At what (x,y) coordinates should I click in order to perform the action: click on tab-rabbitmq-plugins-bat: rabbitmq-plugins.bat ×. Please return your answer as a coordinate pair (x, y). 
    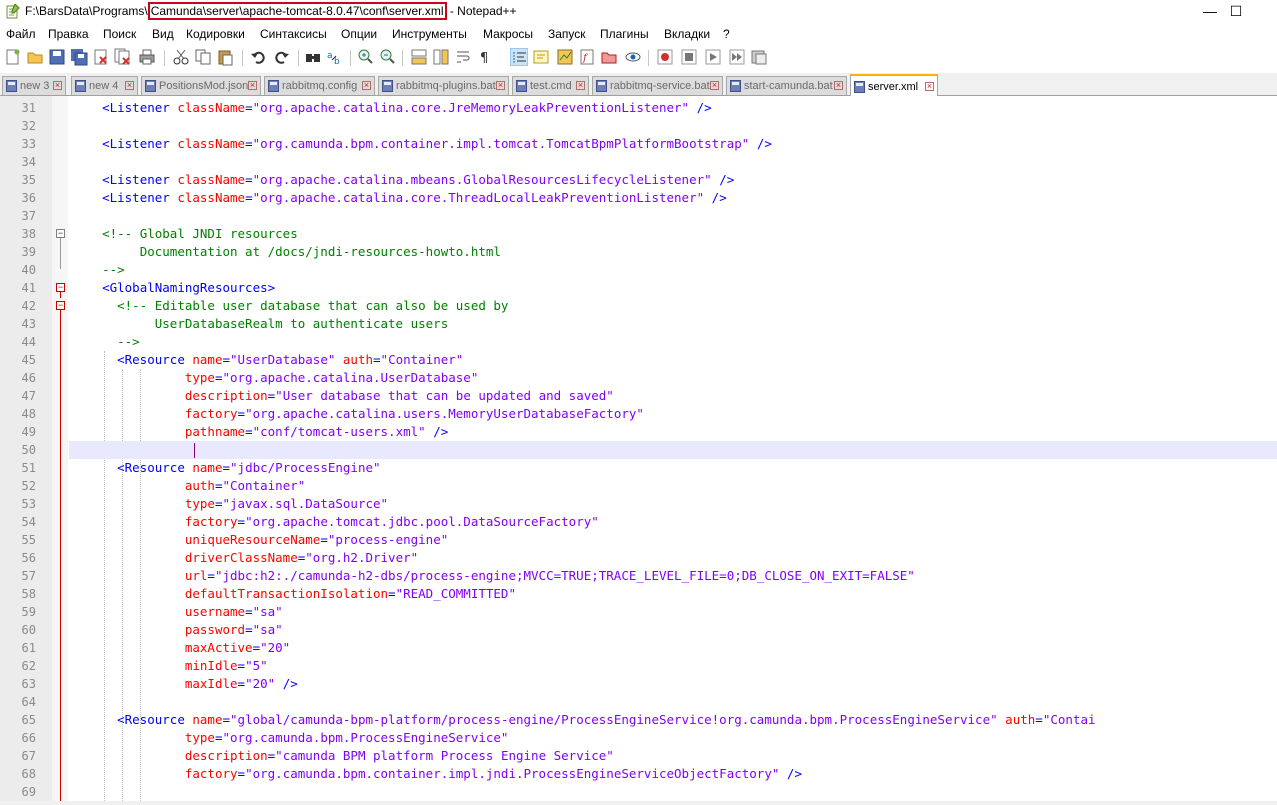
    Looking at the image, I should click on (443, 85).